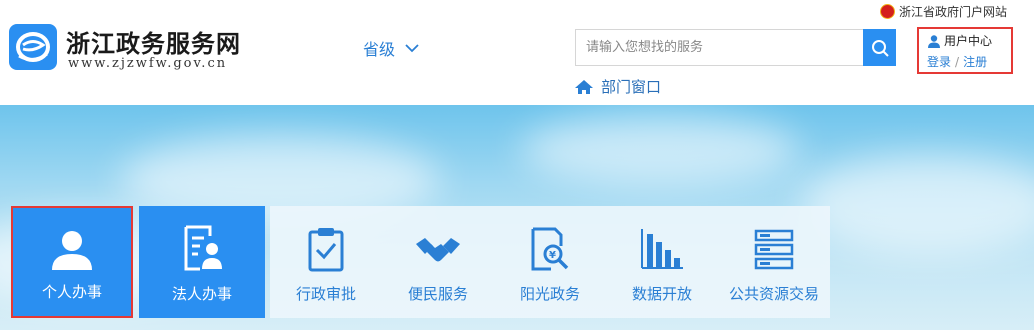  I want to click on tile-corporate-services: 法人办事, so click(202, 262).